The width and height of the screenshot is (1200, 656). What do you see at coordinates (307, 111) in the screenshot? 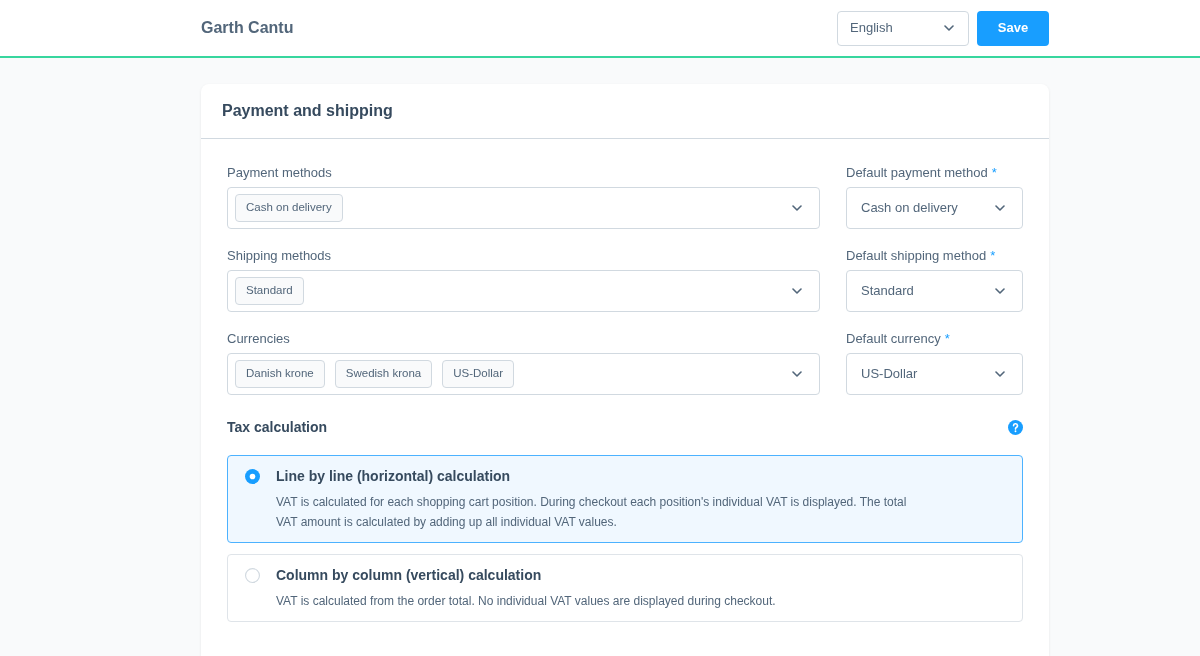
I see `card-title: Payment and shipping` at bounding box center [307, 111].